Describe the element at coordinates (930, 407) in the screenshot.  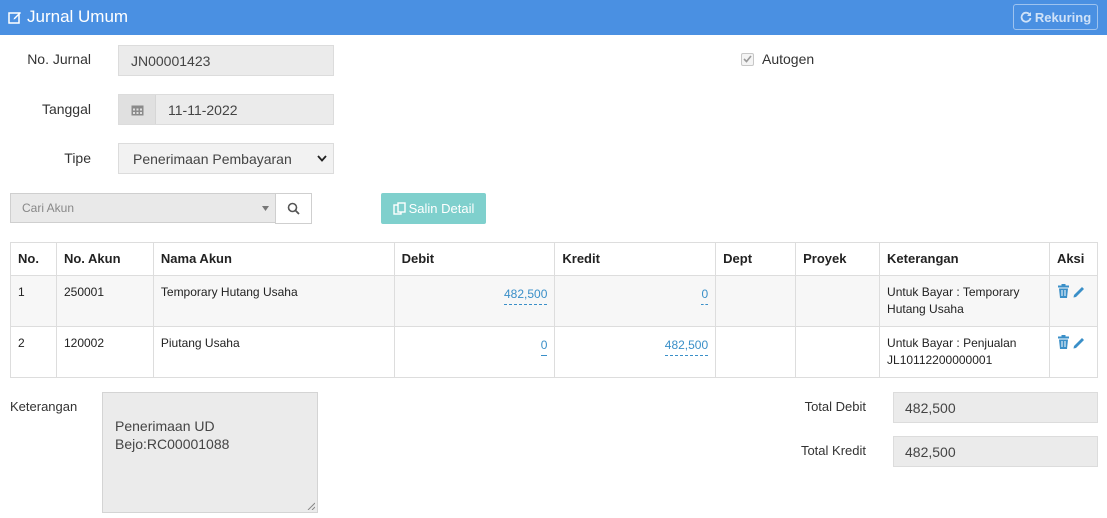
I see `total-debit-value: 482,500` at that location.